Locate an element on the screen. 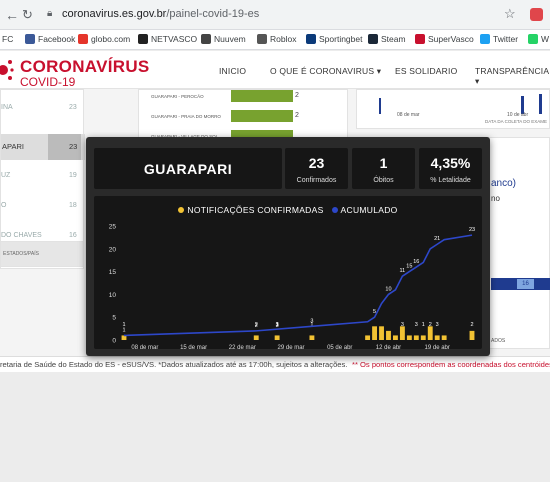  x-tick-label: 29 de mar is located at coordinates (291, 347).